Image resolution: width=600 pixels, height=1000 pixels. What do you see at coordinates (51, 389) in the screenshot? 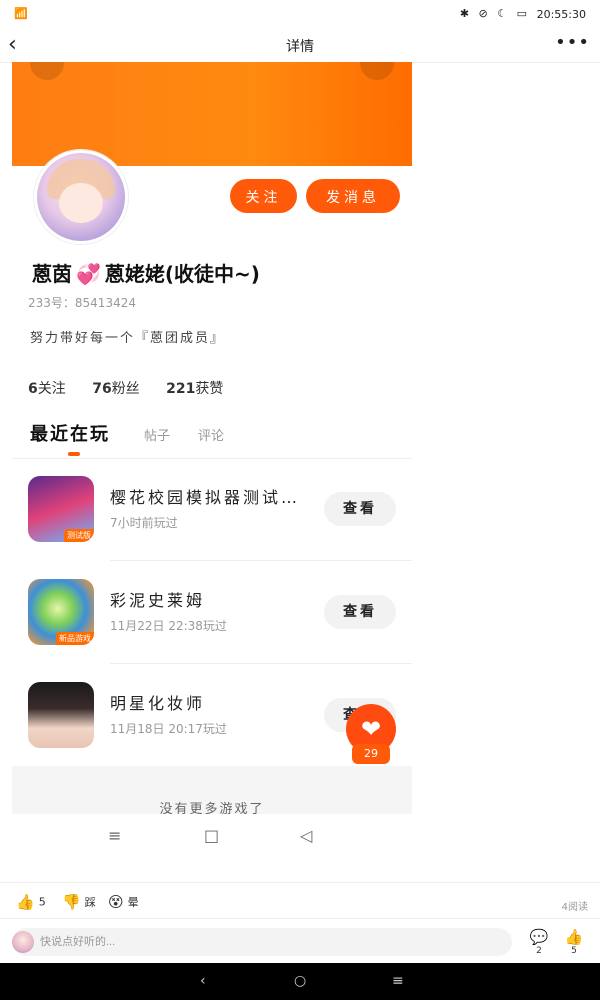
I see `following-label: 关注` at bounding box center [51, 389].